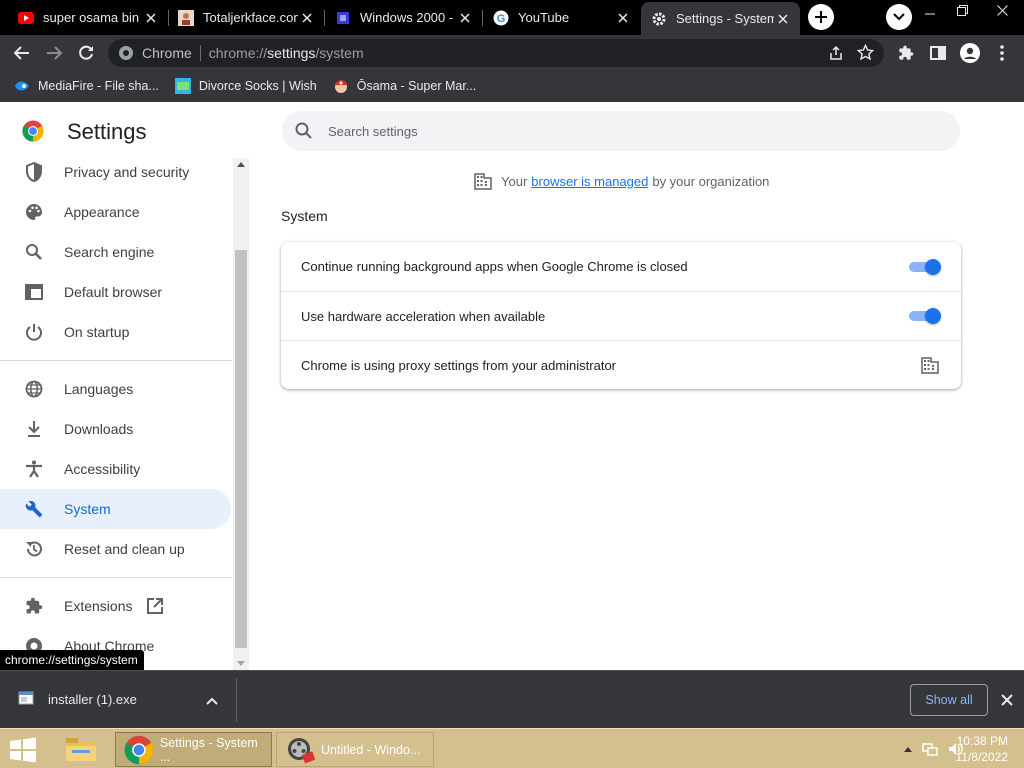 The width and height of the screenshot is (1024, 768). I want to click on back-button, so click(22, 53).